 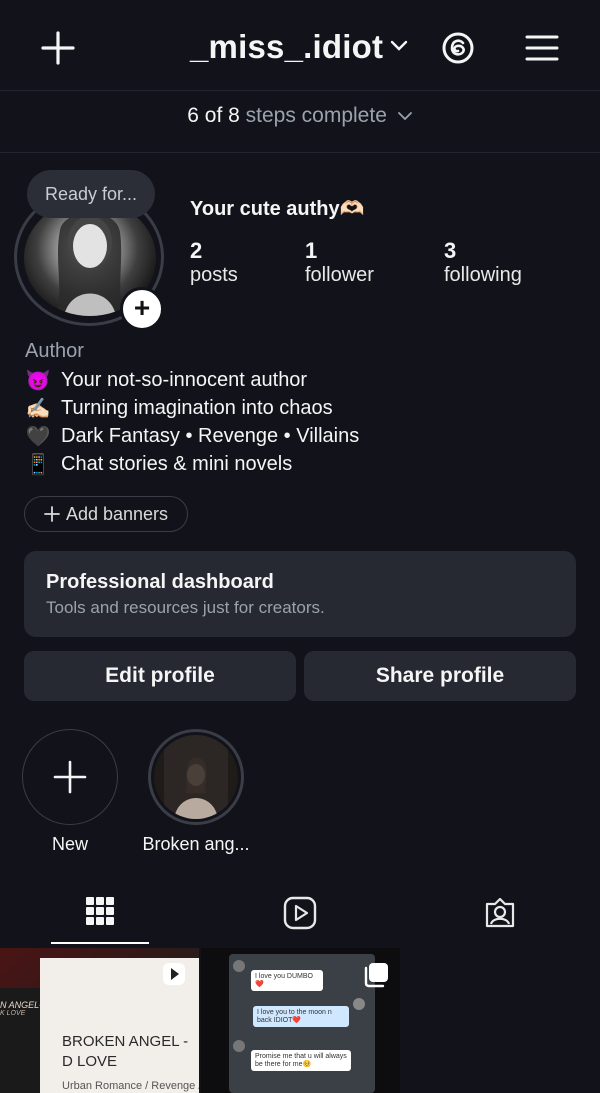 What do you see at coordinates (458, 48) in the screenshot?
I see `threads-icon` at bounding box center [458, 48].